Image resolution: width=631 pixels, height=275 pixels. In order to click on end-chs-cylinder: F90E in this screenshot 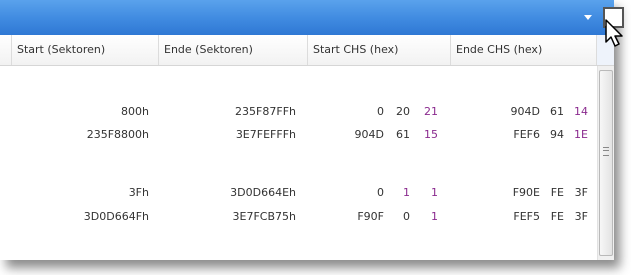, I will do `click(526, 192)`.